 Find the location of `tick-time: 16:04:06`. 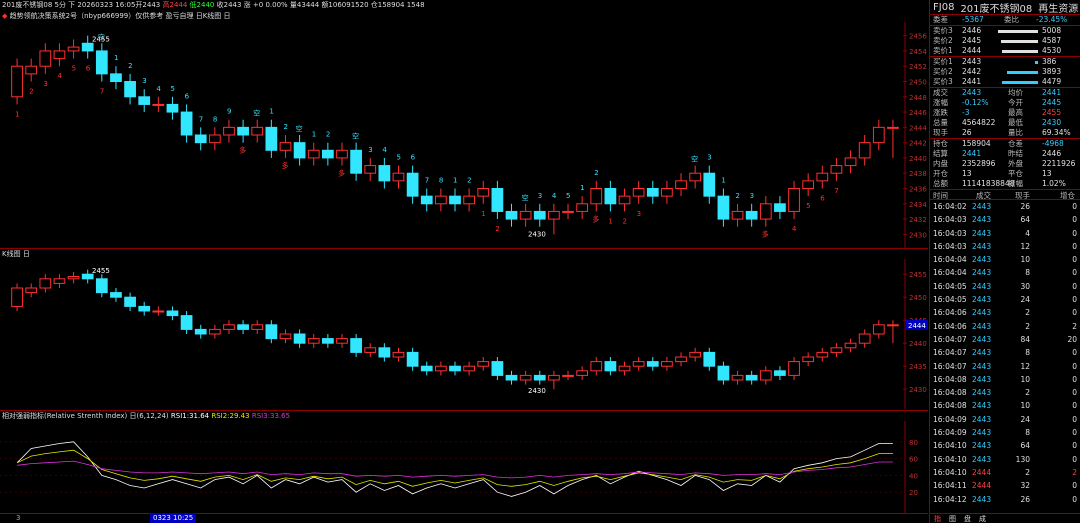

tick-time: 16:04:06 is located at coordinates (950, 326).